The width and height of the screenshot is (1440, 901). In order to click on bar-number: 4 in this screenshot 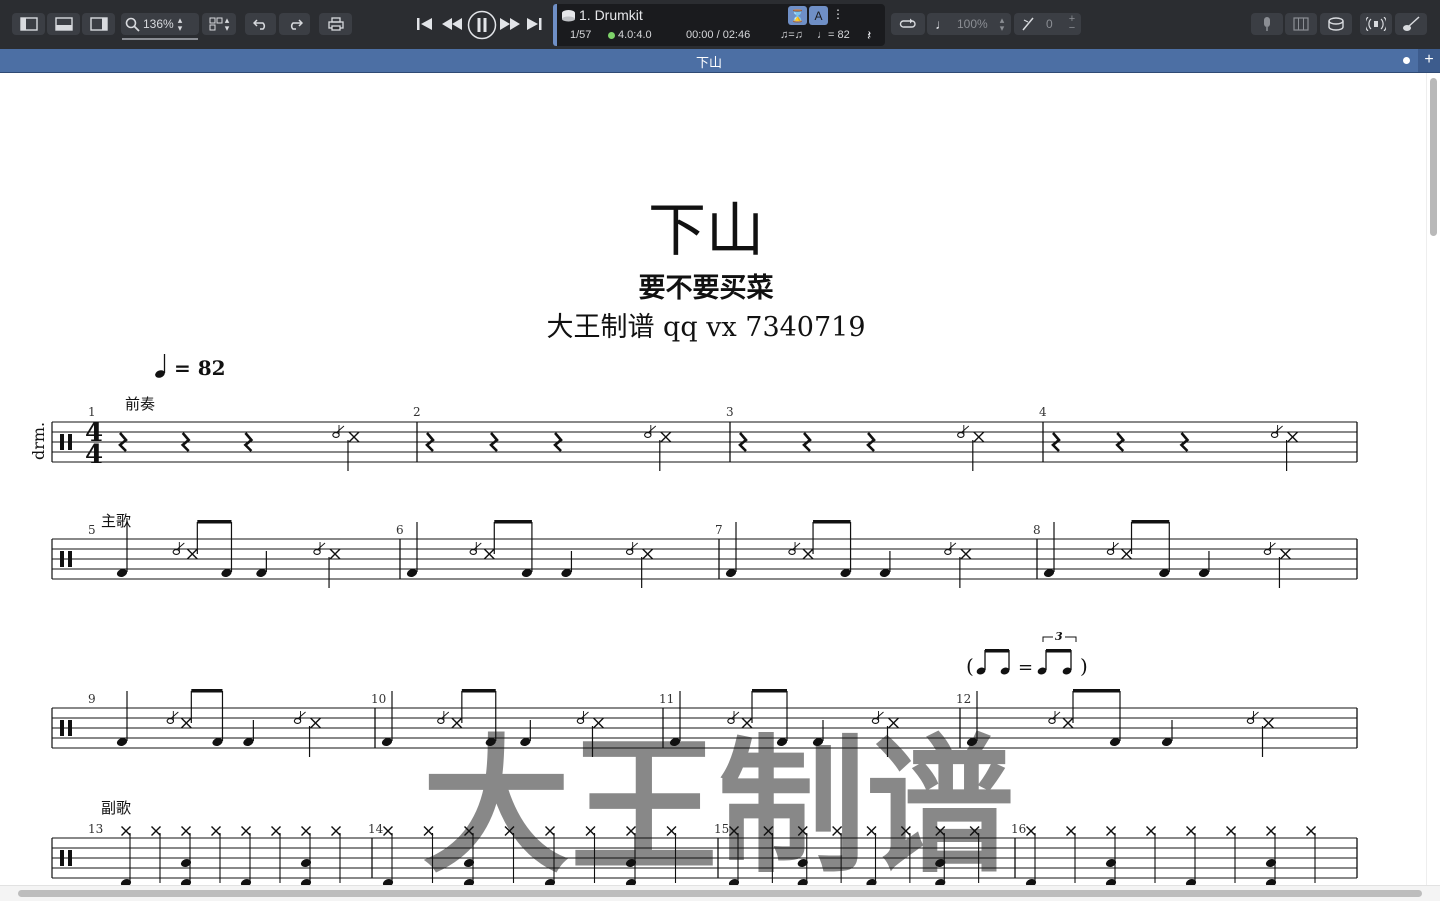, I will do `click(1043, 412)`.